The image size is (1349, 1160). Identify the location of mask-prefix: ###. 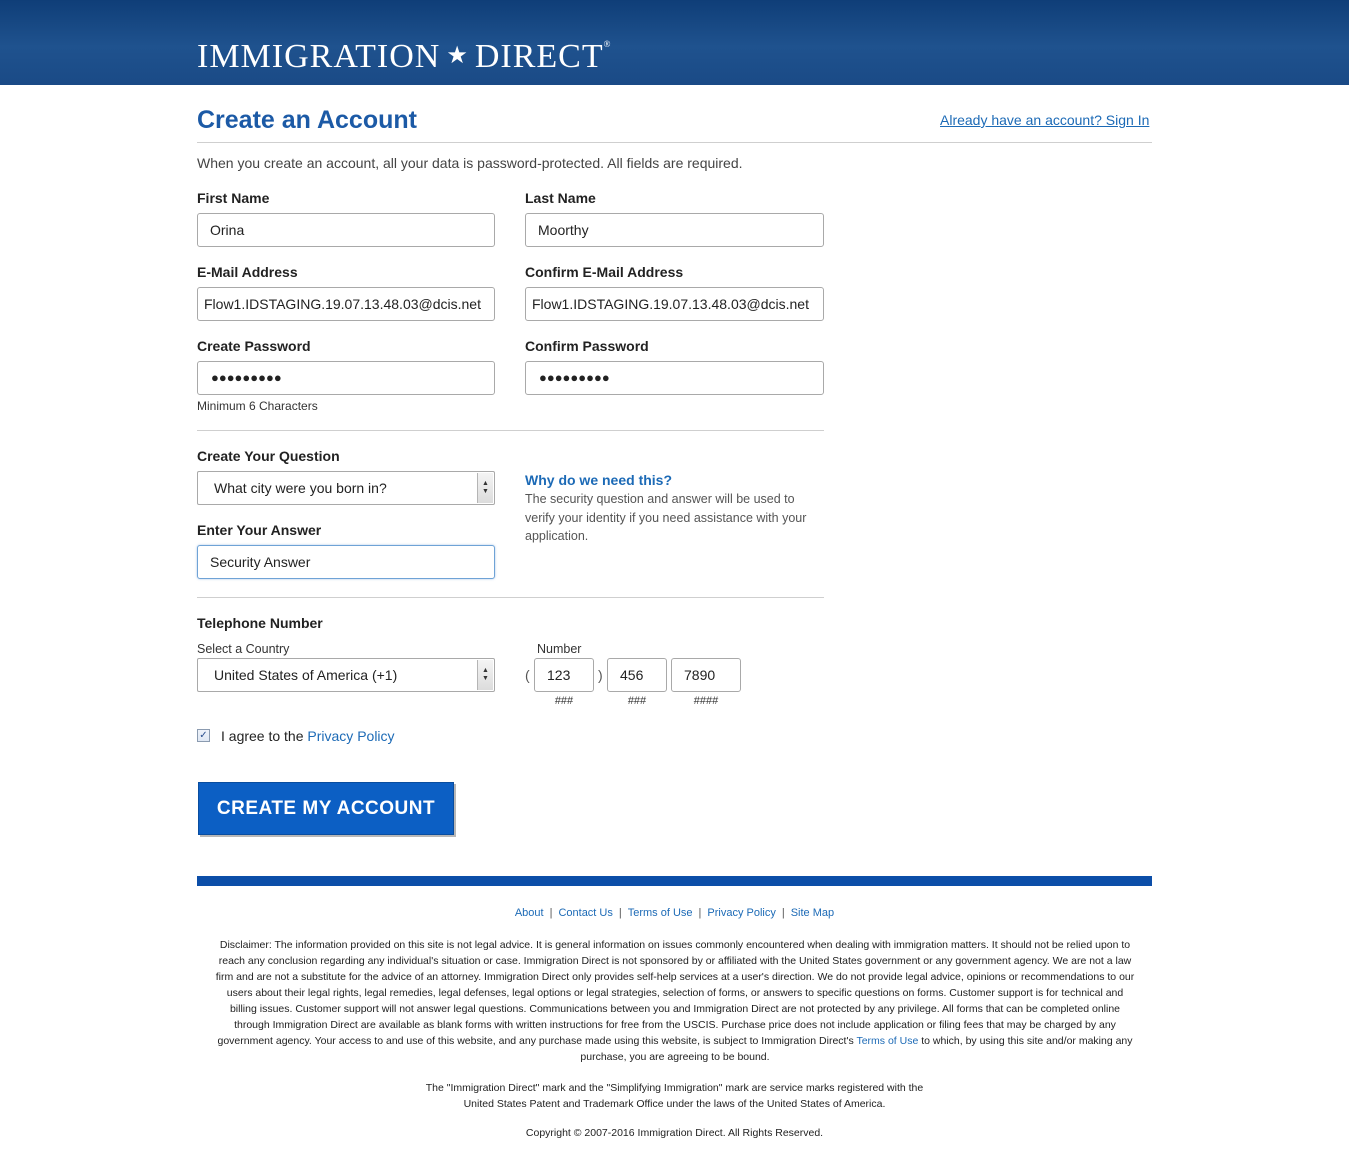
(637, 701).